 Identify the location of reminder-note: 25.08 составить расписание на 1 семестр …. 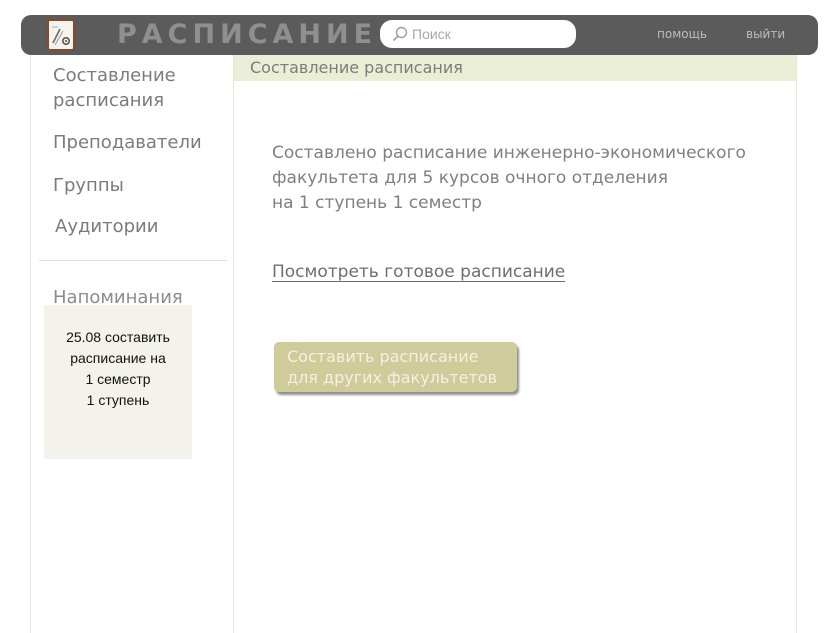
(118, 382).